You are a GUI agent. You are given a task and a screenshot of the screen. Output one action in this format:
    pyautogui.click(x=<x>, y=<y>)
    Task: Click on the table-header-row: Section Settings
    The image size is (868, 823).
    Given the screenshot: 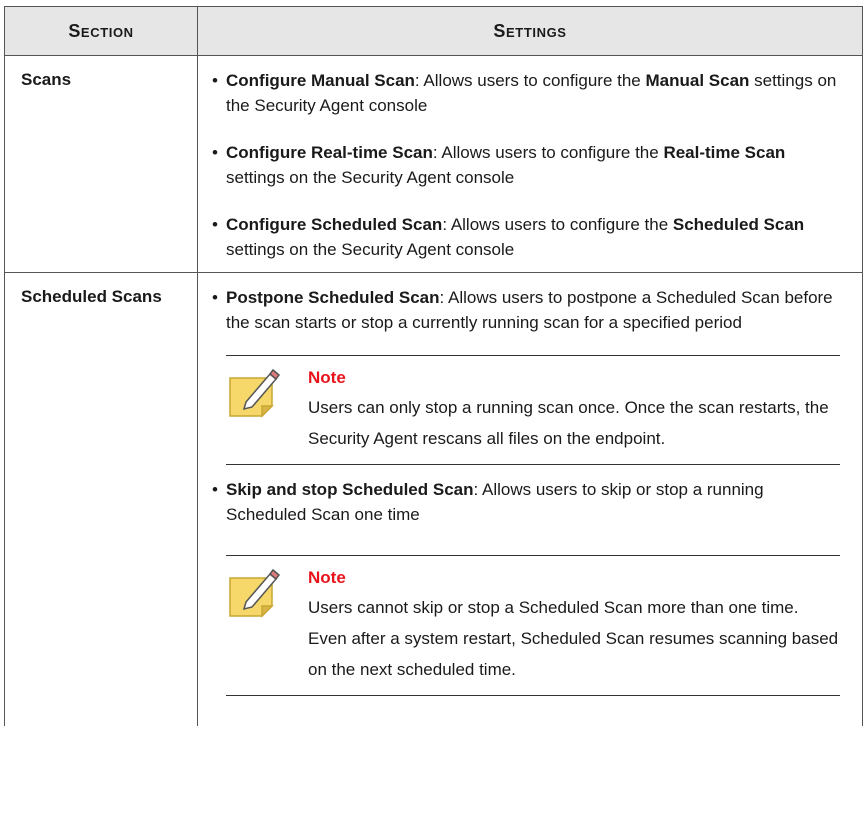 What is the action you would take?
    pyautogui.click(x=433, y=31)
    